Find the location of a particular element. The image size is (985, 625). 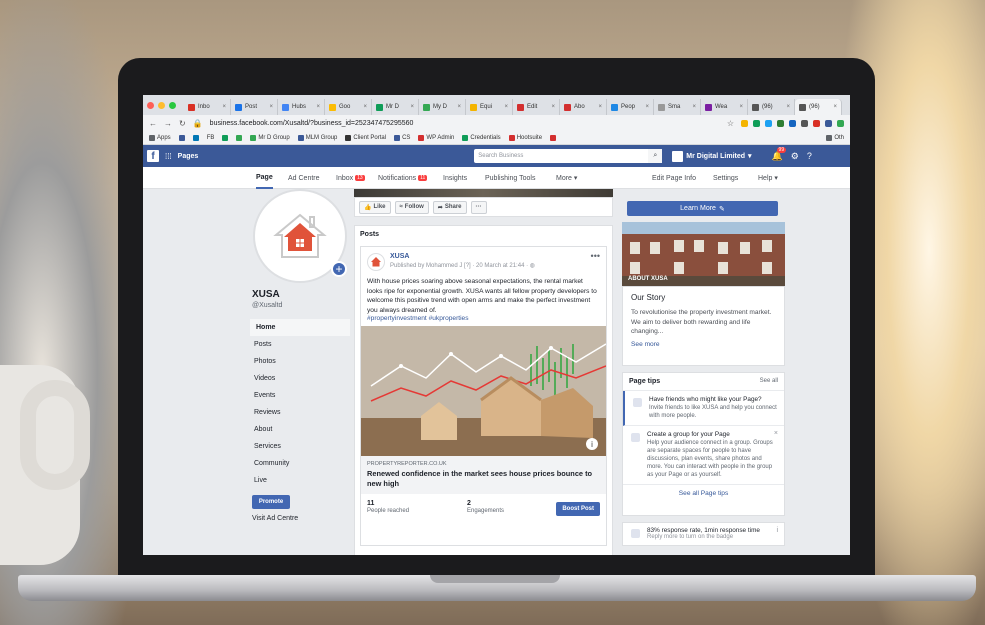

tab-publishing-tools: Publishing Tools is located at coordinates (510, 178).